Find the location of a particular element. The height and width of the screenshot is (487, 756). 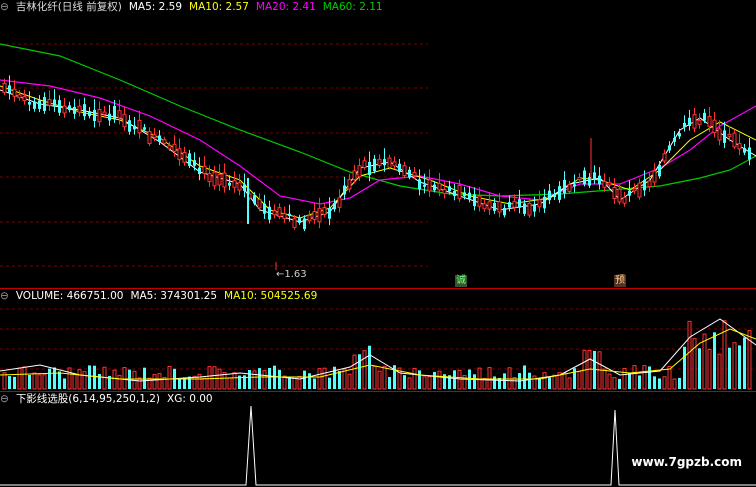

volume-ma10-label: MA10: 504525.69 is located at coordinates (271, 296).